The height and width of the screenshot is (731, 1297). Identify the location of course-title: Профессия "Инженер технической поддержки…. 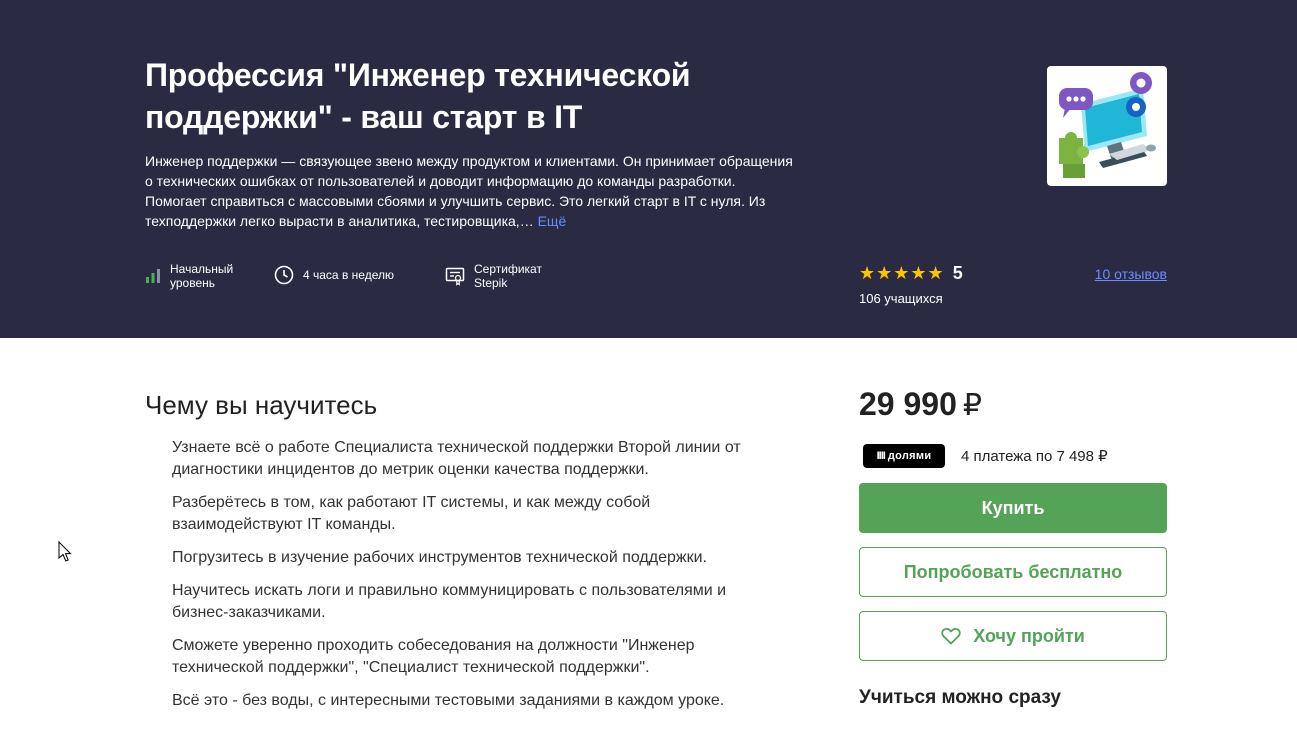
(418, 96).